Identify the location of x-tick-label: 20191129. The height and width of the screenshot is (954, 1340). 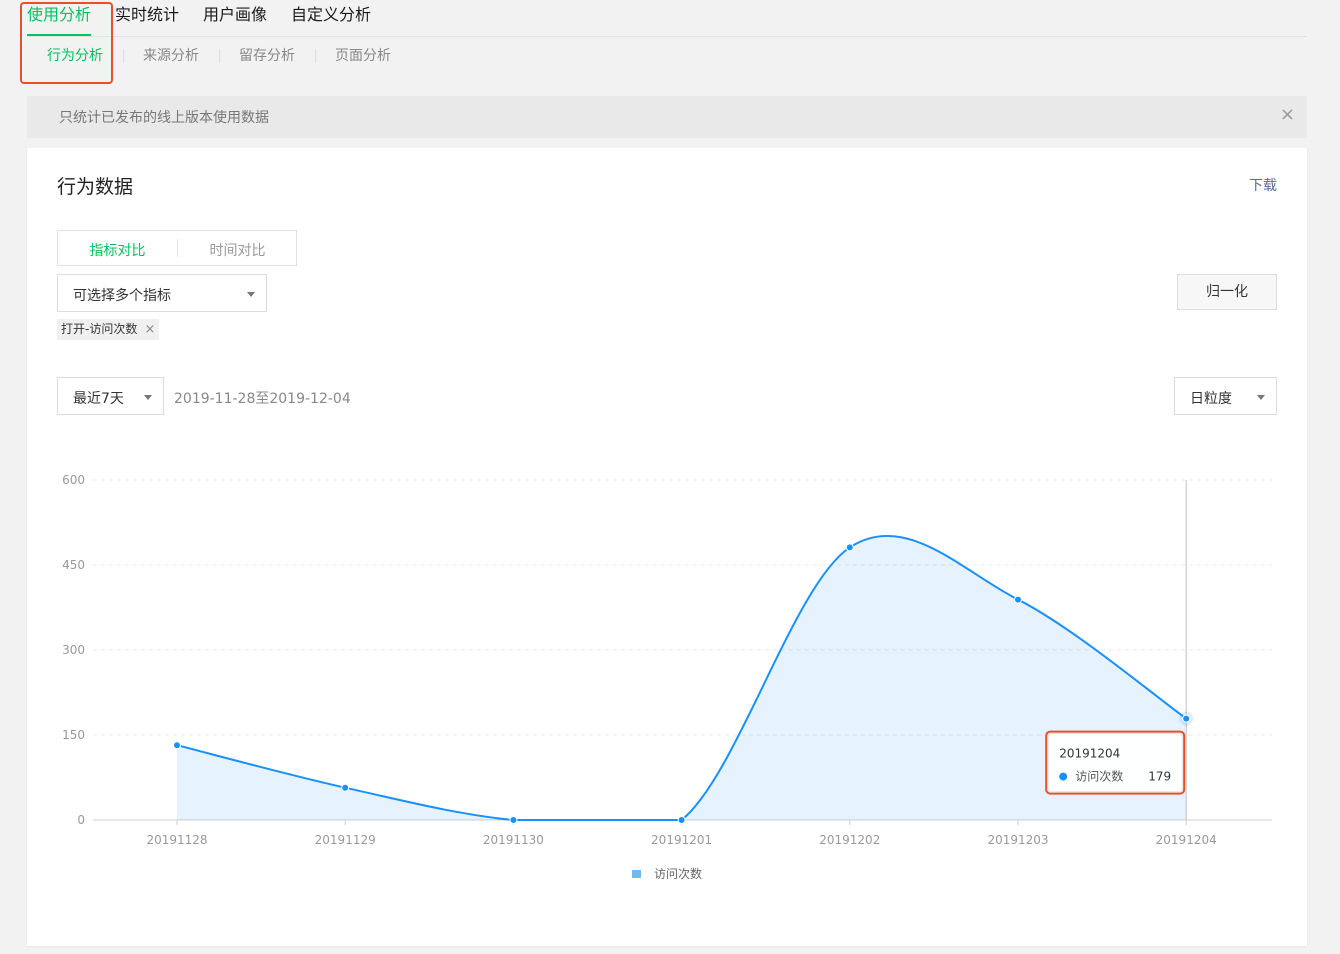
(345, 840).